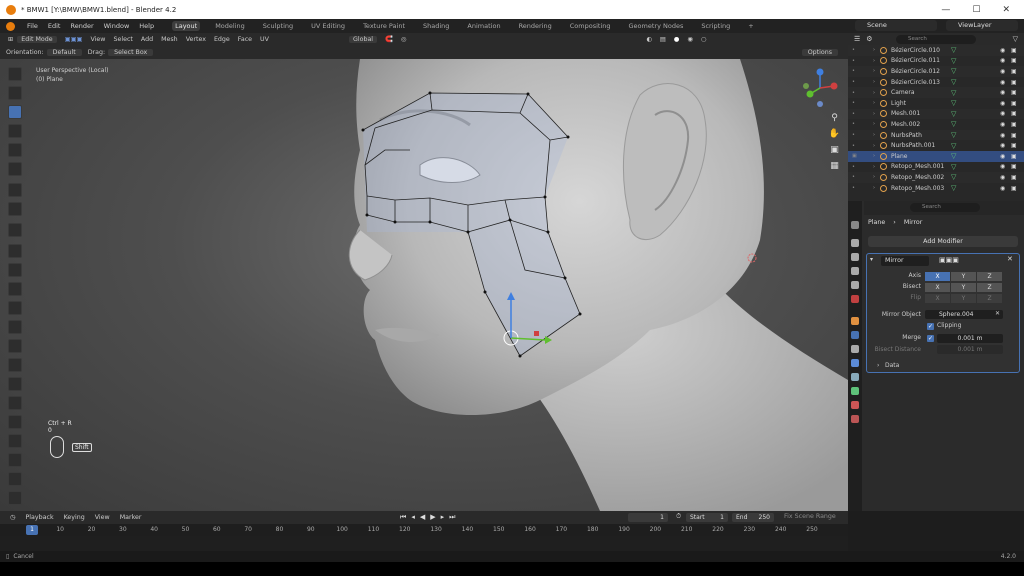 Image resolution: width=1024 pixels, height=576 pixels. Describe the element at coordinates (81, 26) in the screenshot. I see `menu-render: Render` at that location.